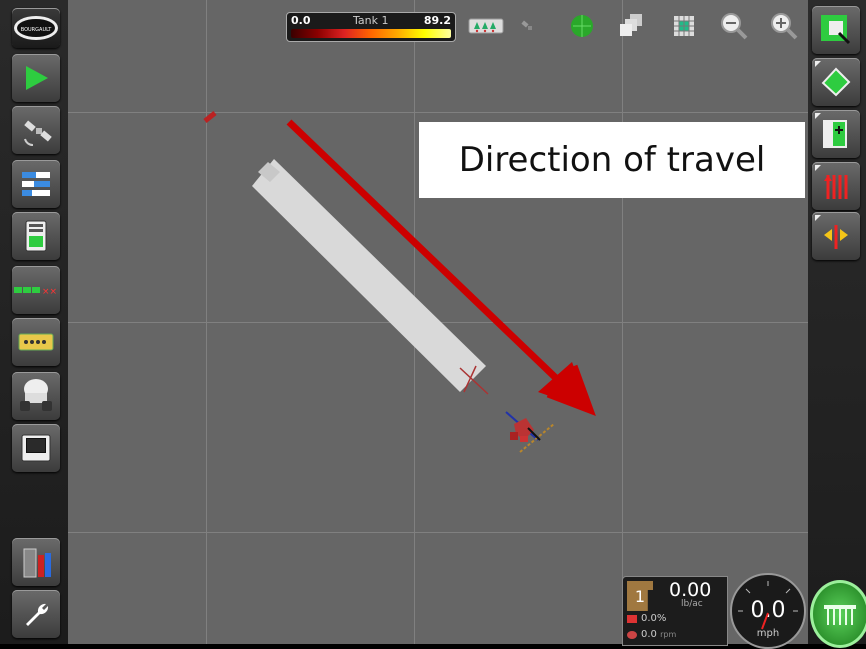  What do you see at coordinates (301, 20) in the screenshot?
I see `tank-min: 0.0` at bounding box center [301, 20].